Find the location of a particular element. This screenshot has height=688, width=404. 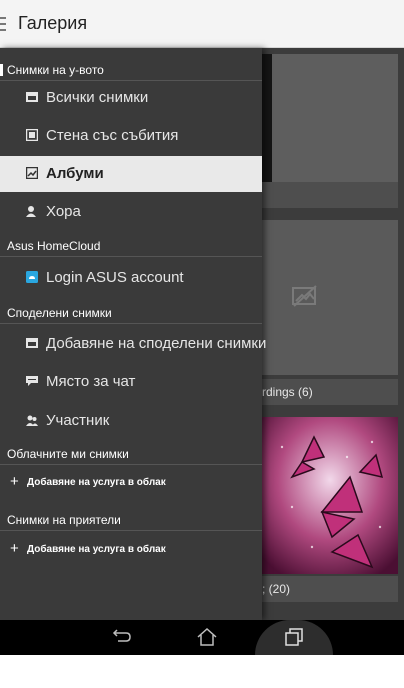

album-label-text: ; (20) is located at coordinates (276, 589).